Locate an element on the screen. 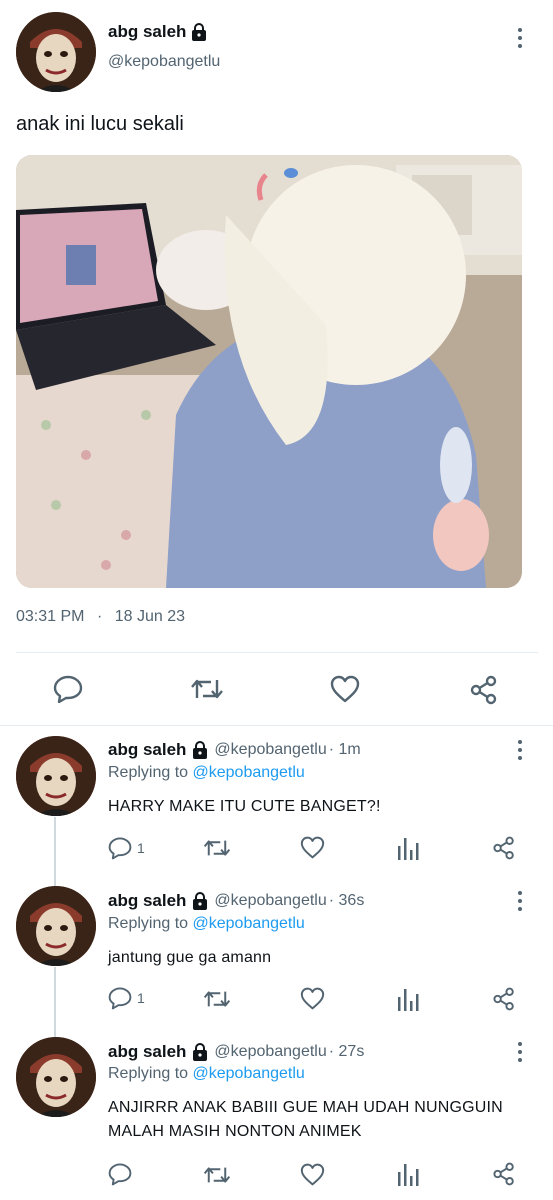 The image size is (553, 1200). reply-text: HARRY MAKE ITU CUTE BANGET?! is located at coordinates (244, 806).